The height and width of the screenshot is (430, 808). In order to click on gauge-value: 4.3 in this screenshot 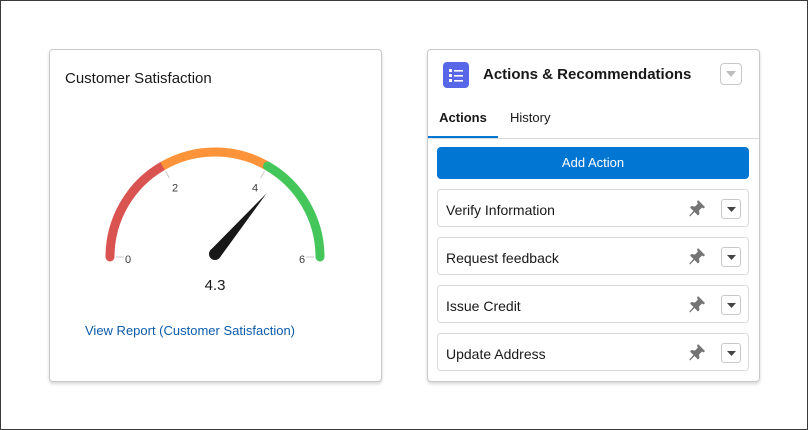, I will do `click(215, 285)`.